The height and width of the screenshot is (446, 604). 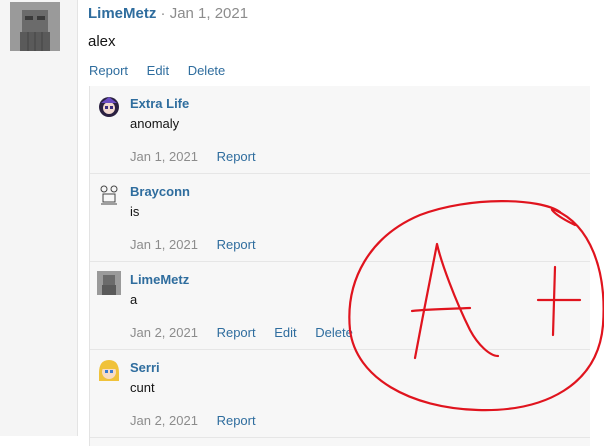 What do you see at coordinates (155, 123) in the screenshot?
I see `reply-body: anomaly` at bounding box center [155, 123].